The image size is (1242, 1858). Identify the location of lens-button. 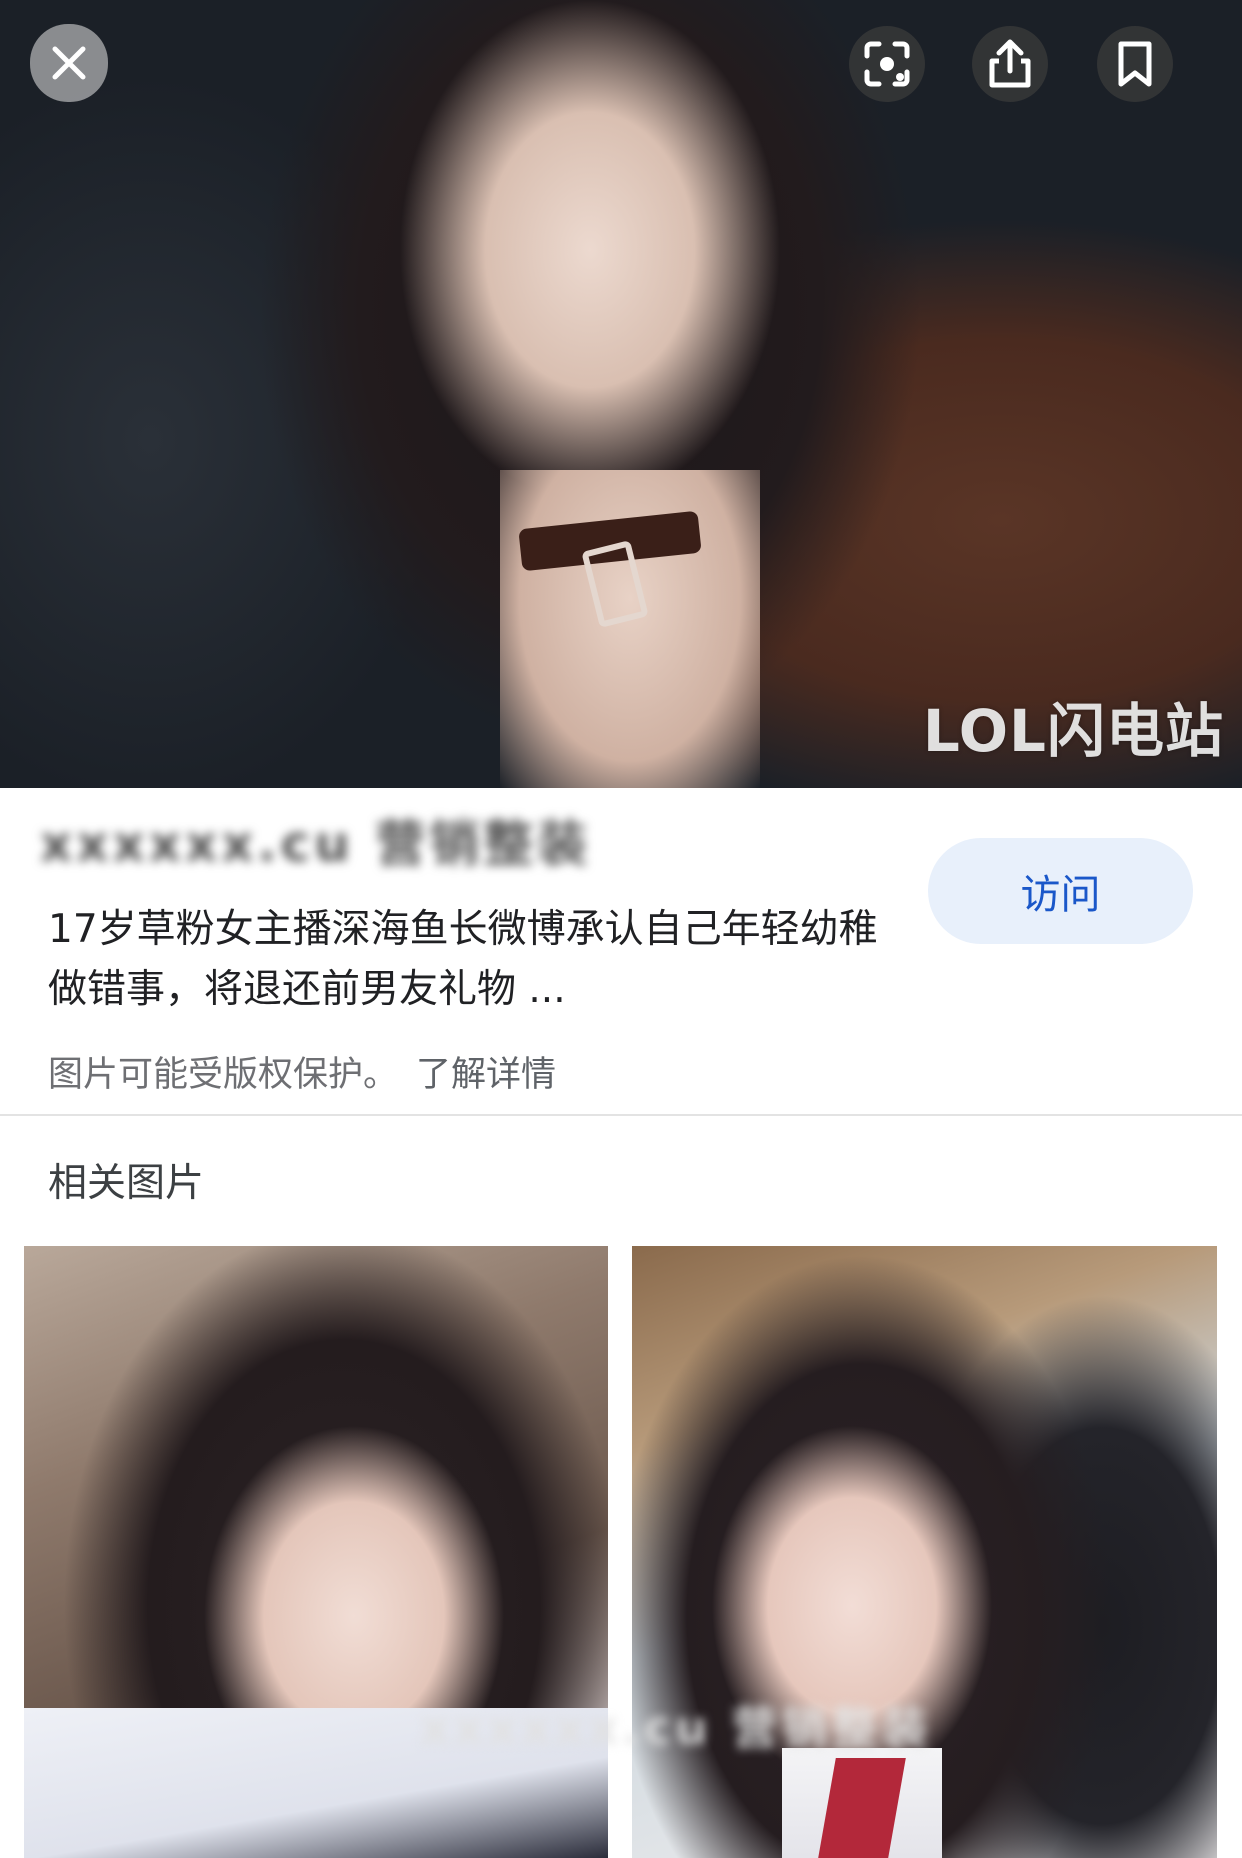
(887, 64).